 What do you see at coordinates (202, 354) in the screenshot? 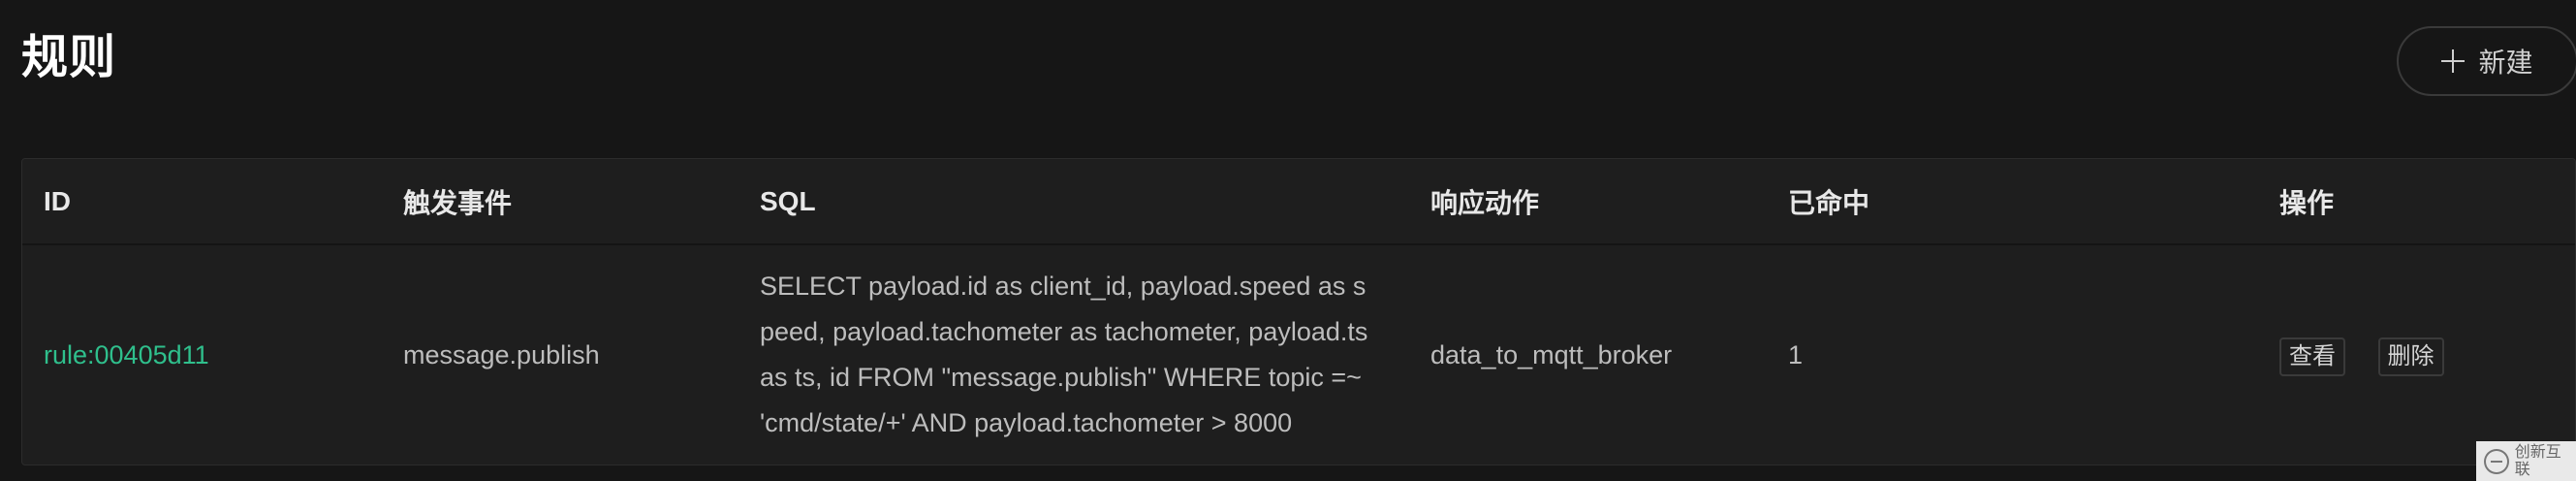
I see `rule-id-link: rule:00405d11` at bounding box center [202, 354].